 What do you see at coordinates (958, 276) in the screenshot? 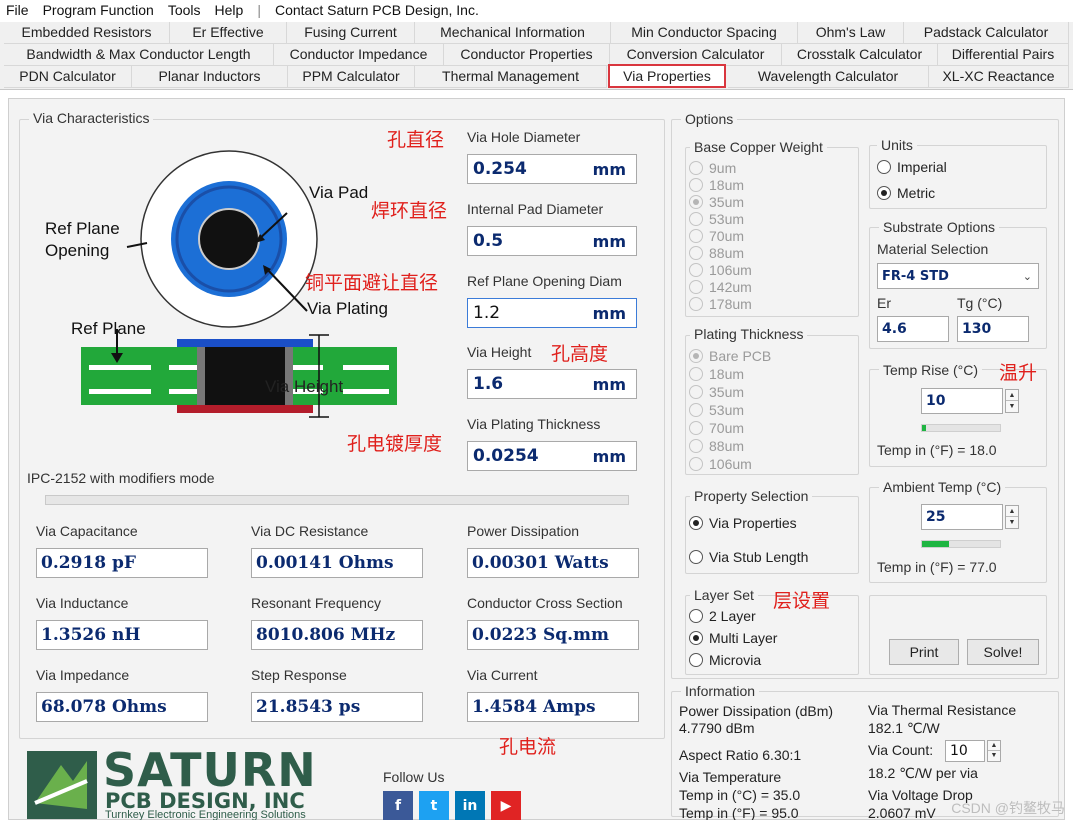
I see `material-select: FR-4 STD ⌄` at bounding box center [958, 276].